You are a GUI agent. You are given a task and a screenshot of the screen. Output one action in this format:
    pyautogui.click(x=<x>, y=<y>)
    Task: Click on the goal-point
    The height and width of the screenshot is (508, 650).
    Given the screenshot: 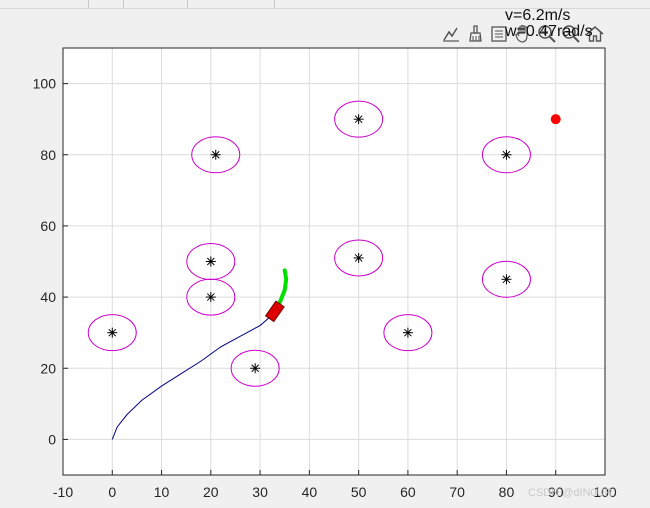 What is the action you would take?
    pyautogui.click(x=555, y=119)
    